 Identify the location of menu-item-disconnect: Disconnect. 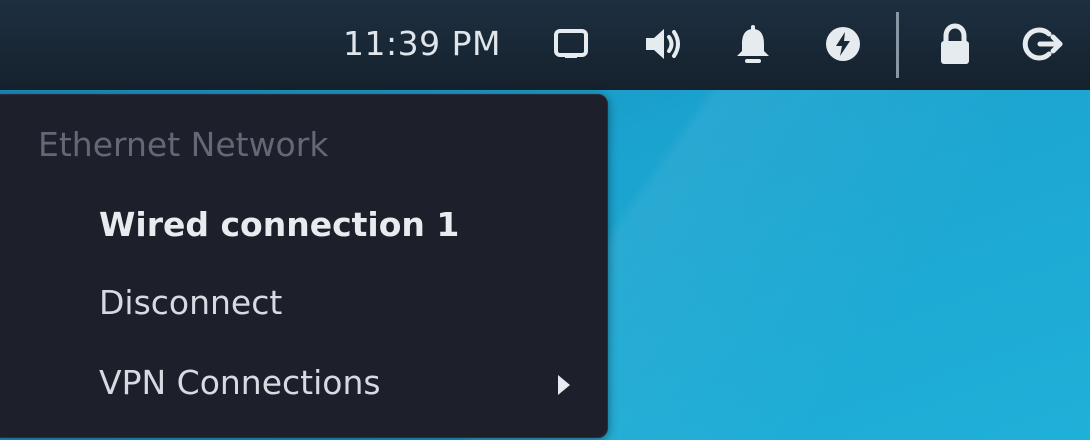
(303, 305).